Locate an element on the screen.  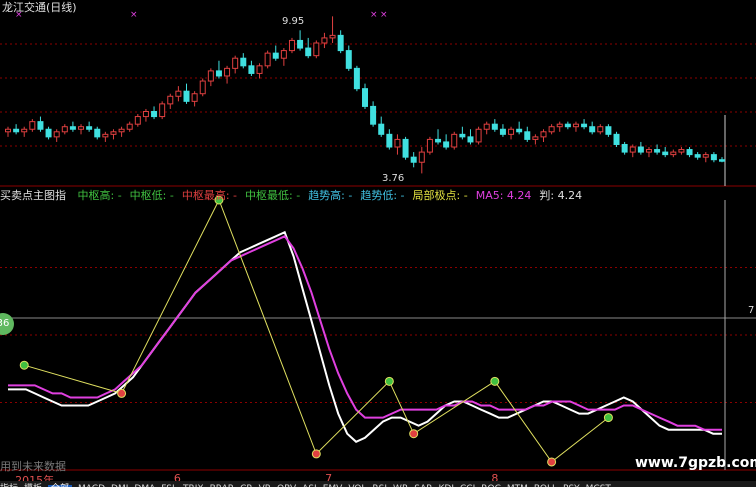
right-edge-label: 7 is located at coordinates (751, 310).